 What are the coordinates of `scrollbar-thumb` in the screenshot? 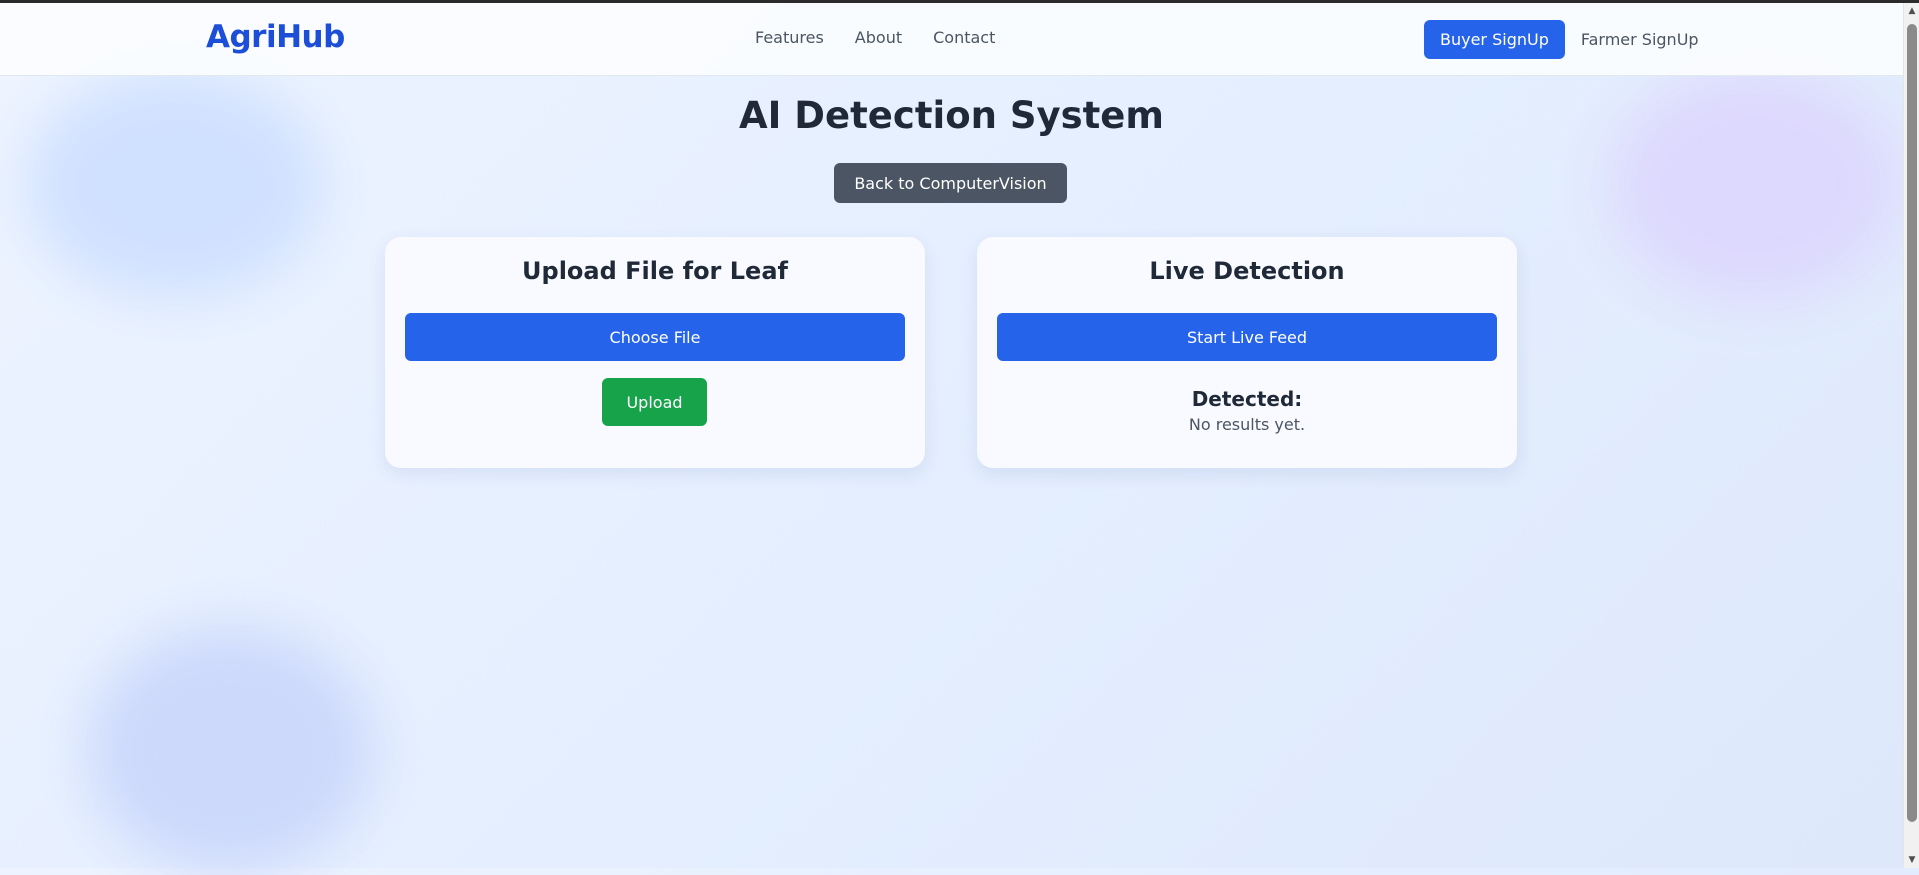 It's located at (1912, 423).